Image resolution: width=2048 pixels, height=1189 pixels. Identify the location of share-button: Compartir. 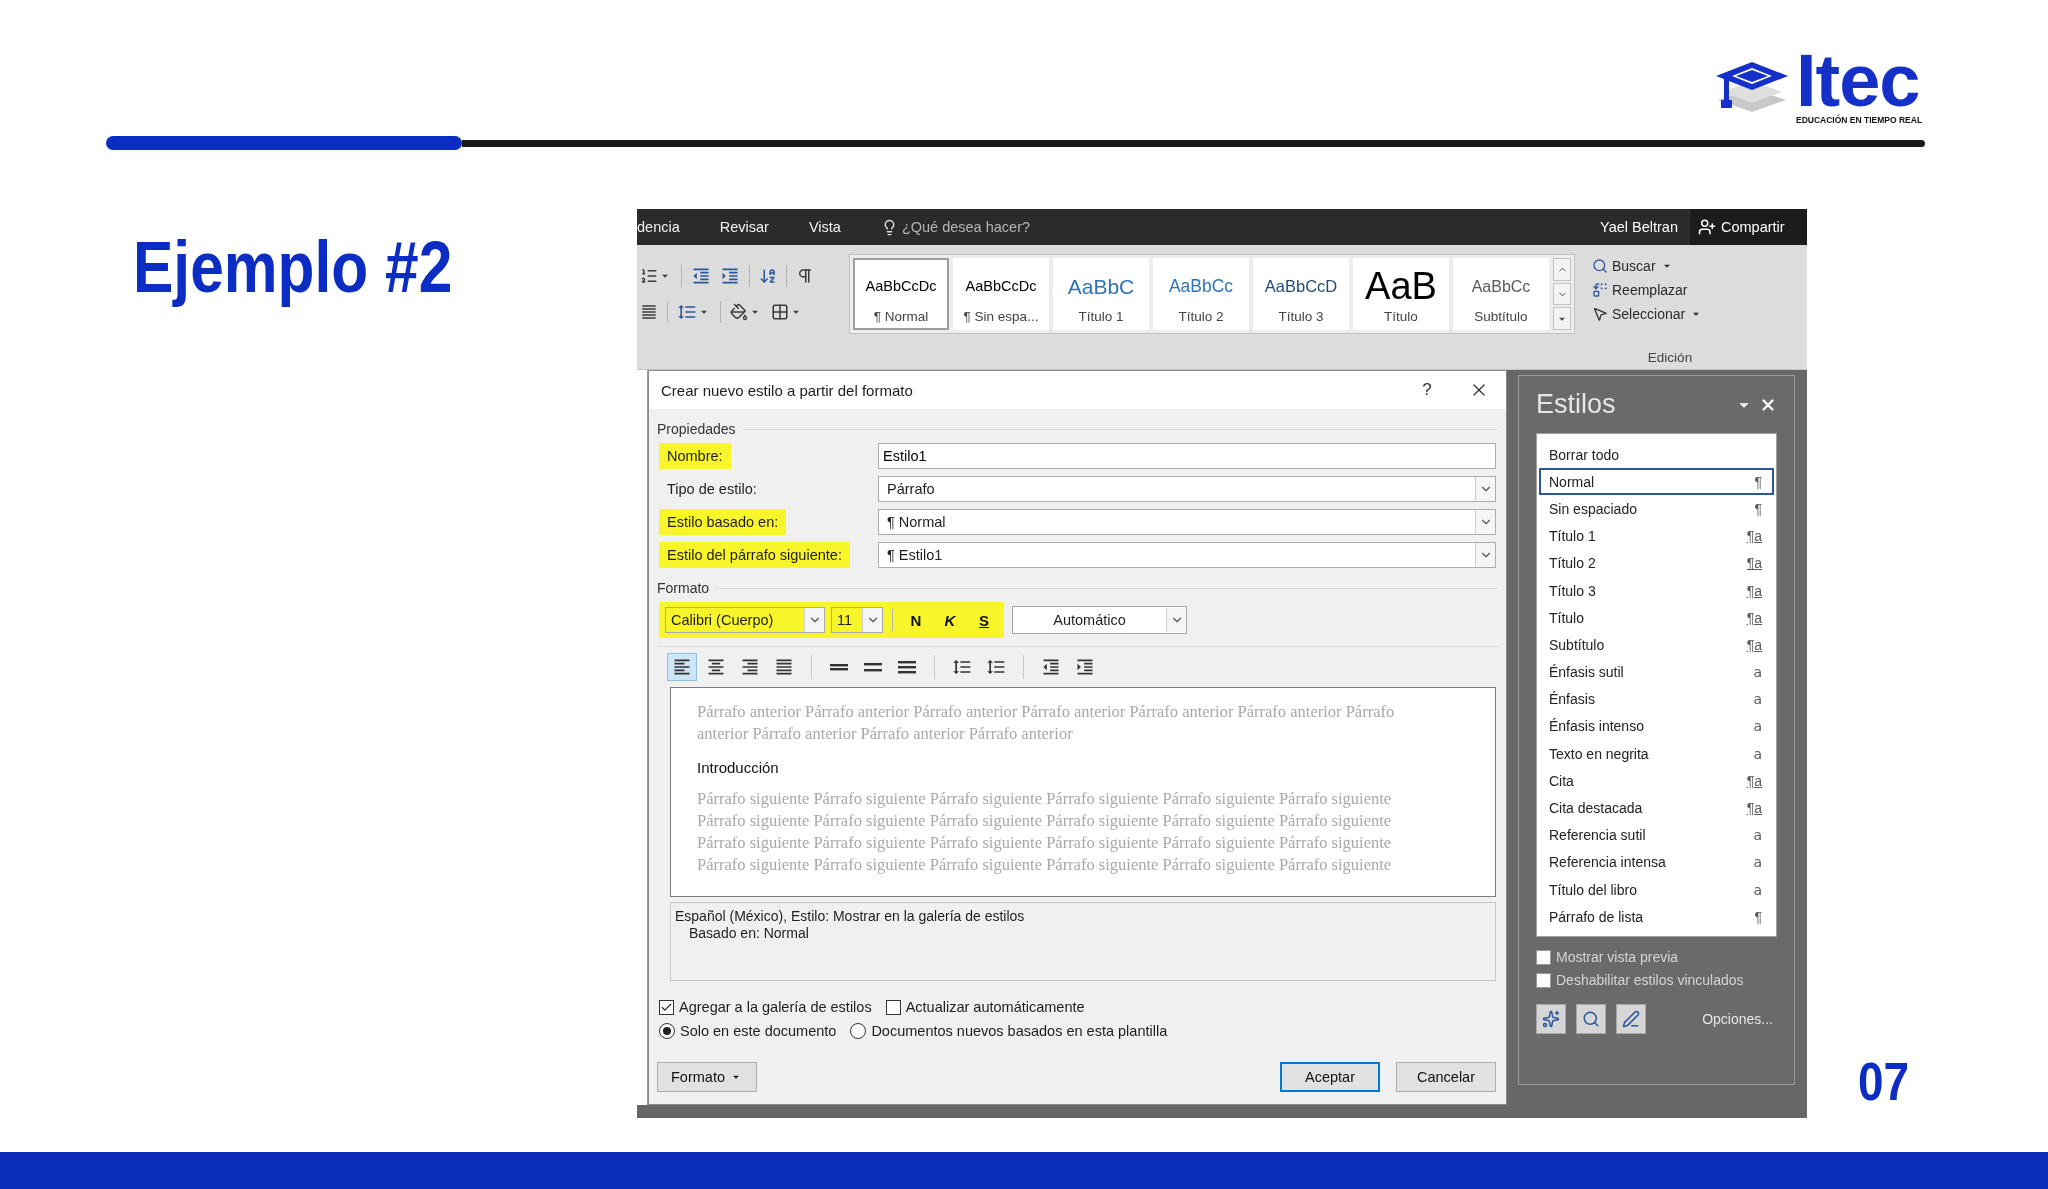
(1748, 227).